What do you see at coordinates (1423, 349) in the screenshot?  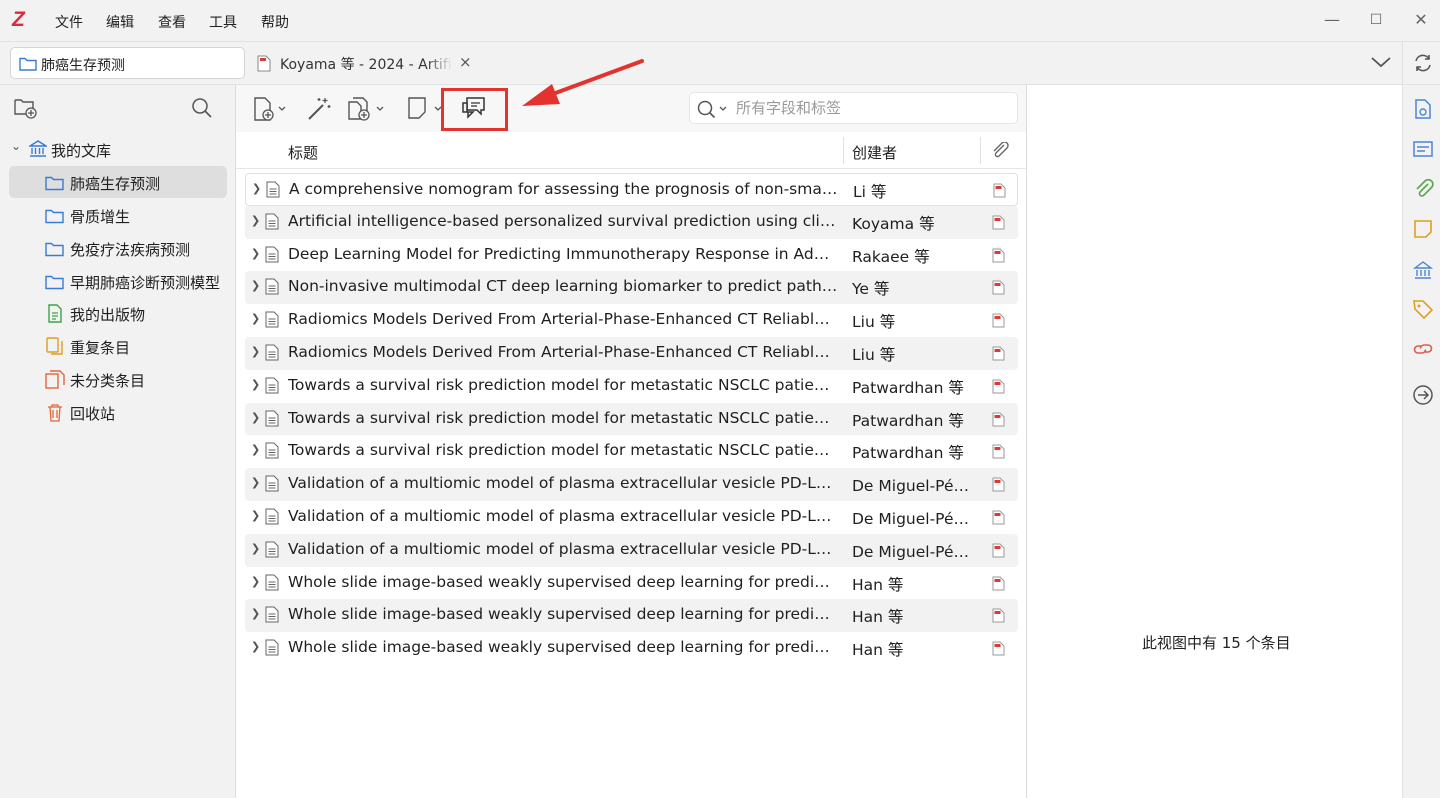 I see `related-icon` at bounding box center [1423, 349].